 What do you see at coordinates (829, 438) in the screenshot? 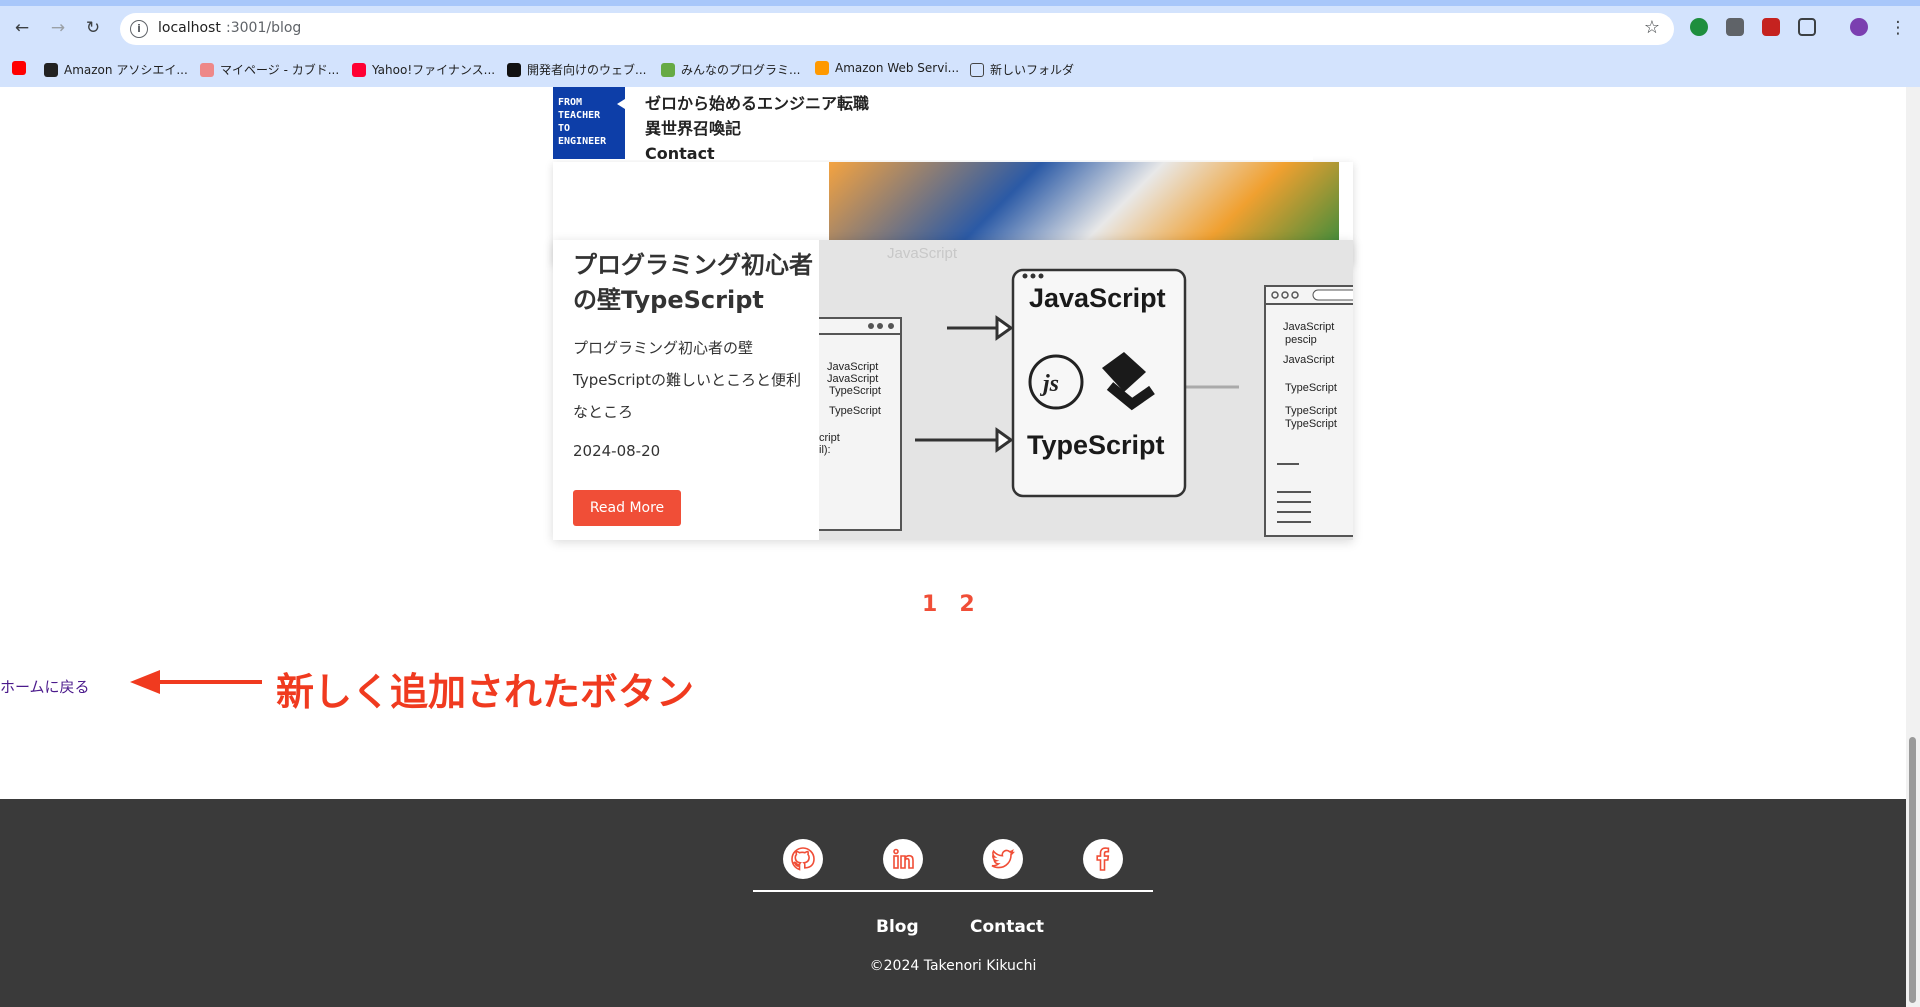
I see `svg-text: cript` at bounding box center [829, 438].